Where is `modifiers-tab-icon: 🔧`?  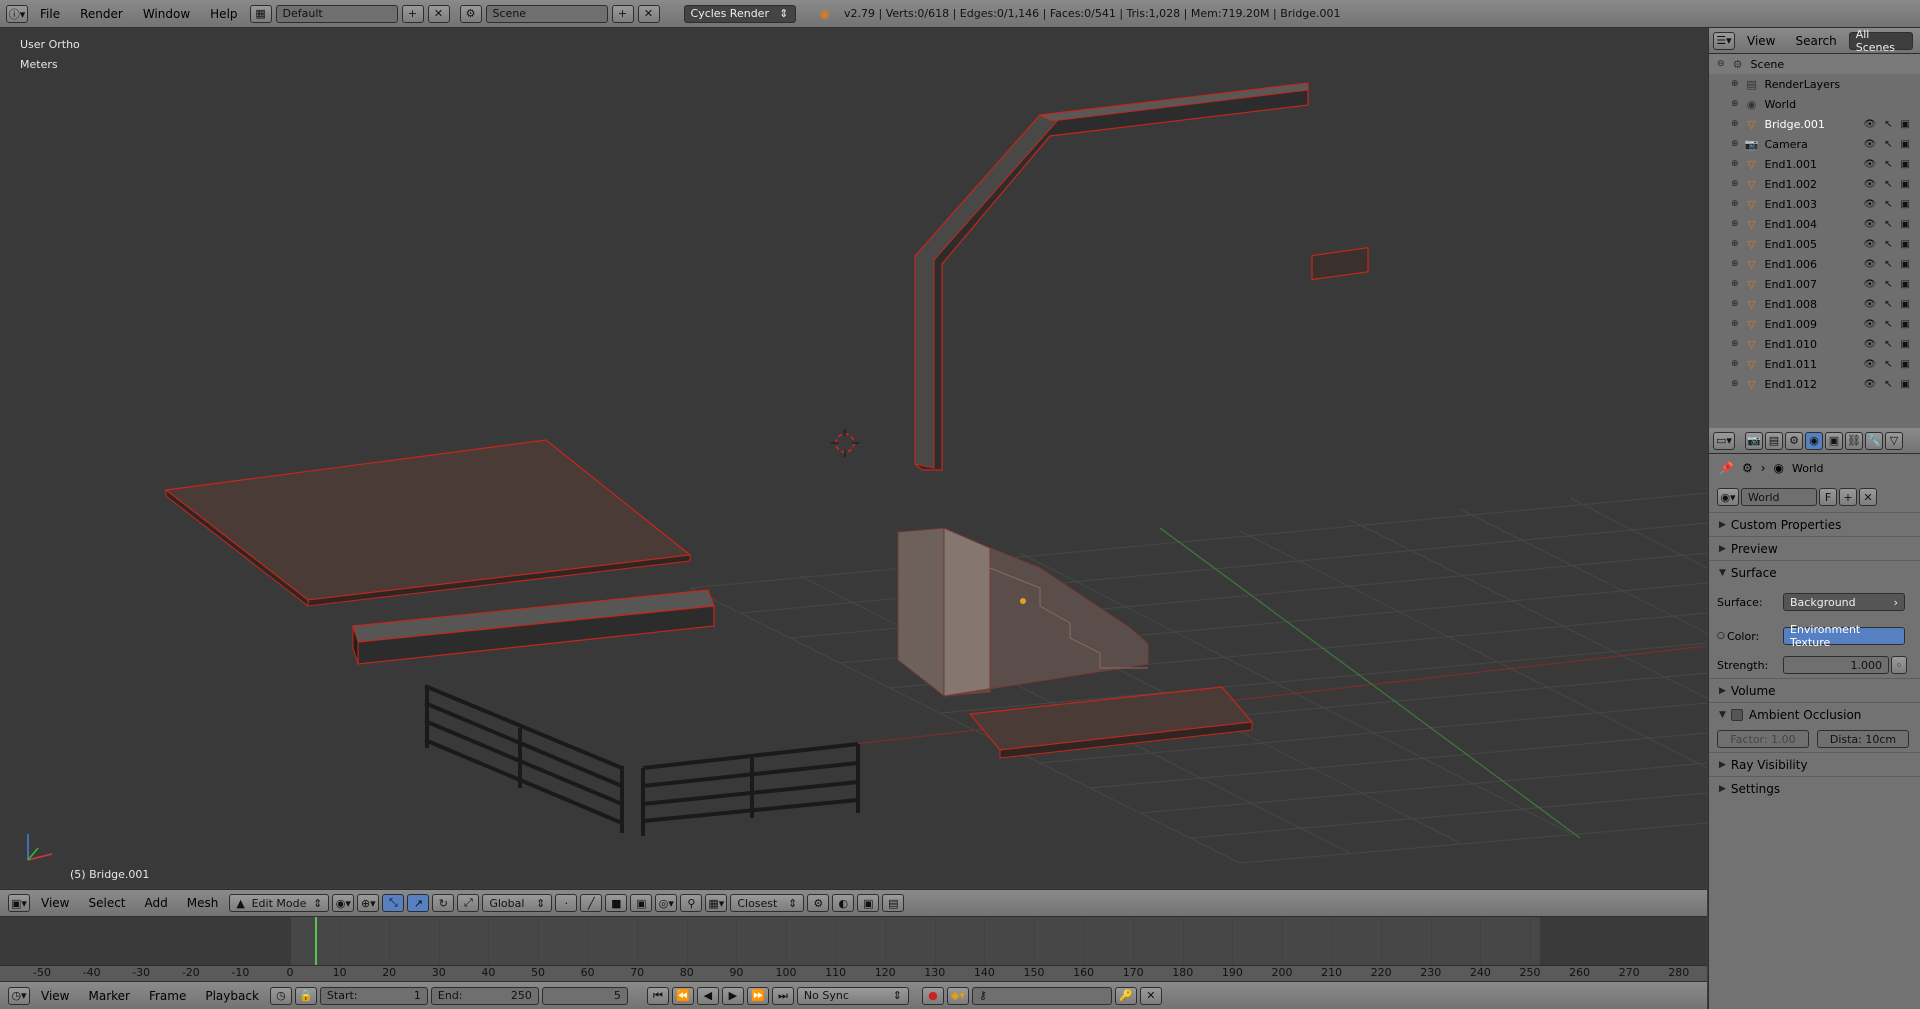
modifiers-tab-icon: 🔧 is located at coordinates (1874, 440).